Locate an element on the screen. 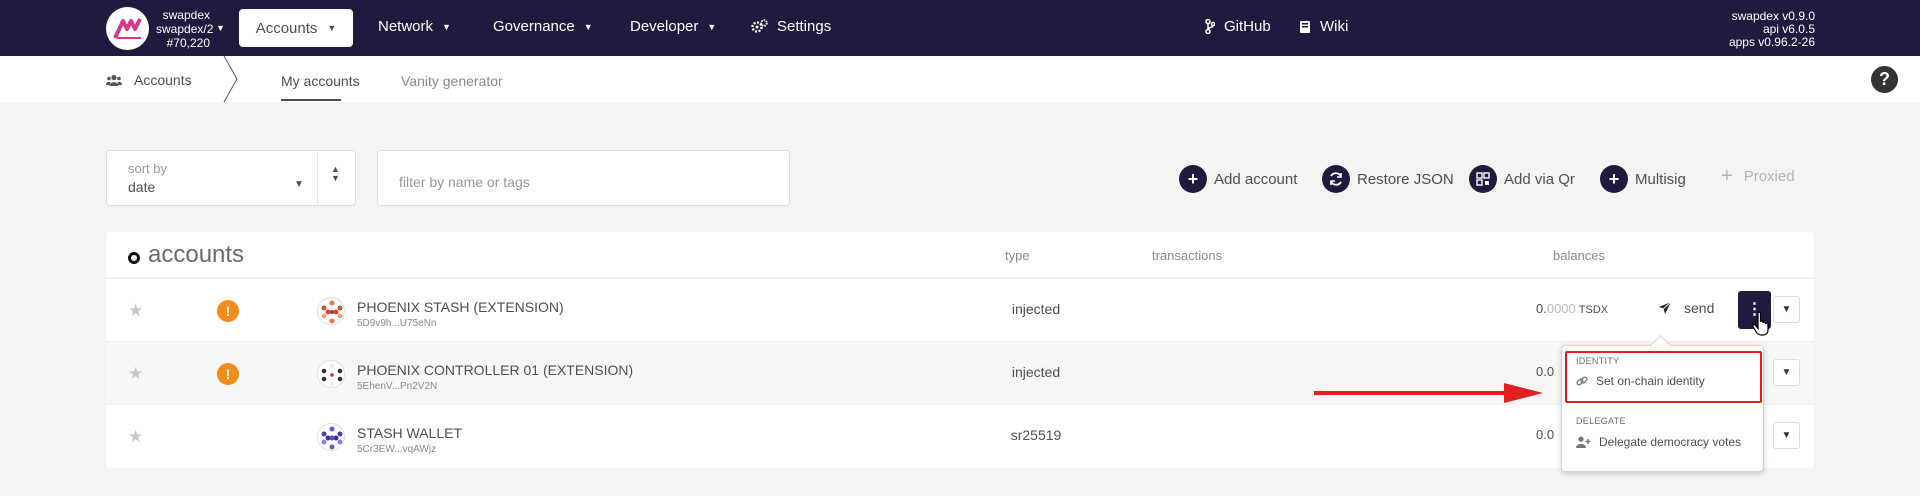  account-name: PHOENIX STASH (EXTENSION) is located at coordinates (460, 307).